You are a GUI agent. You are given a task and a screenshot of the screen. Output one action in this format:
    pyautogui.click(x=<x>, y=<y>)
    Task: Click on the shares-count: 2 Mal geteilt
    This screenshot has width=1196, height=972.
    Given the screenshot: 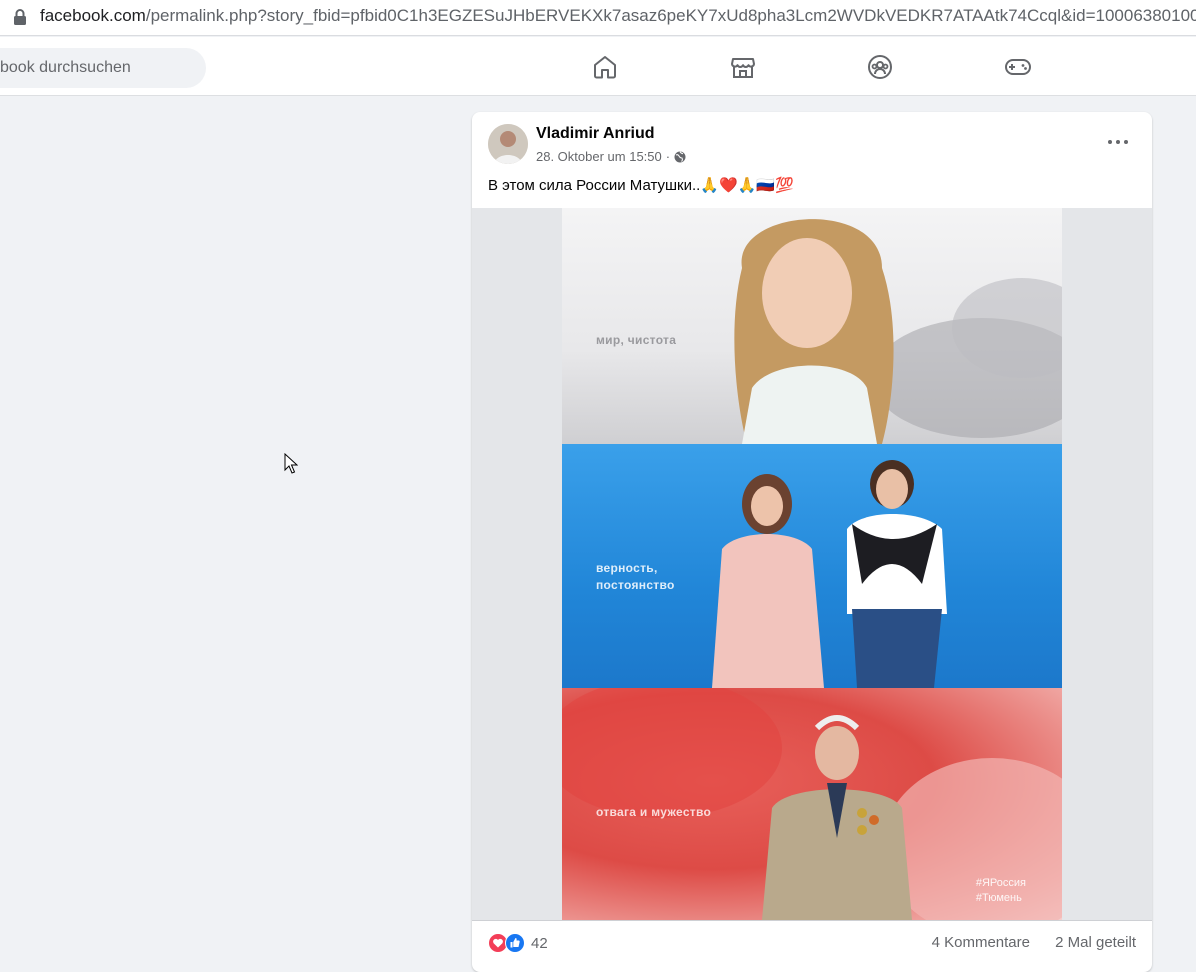 What is the action you would take?
    pyautogui.click(x=1095, y=942)
    